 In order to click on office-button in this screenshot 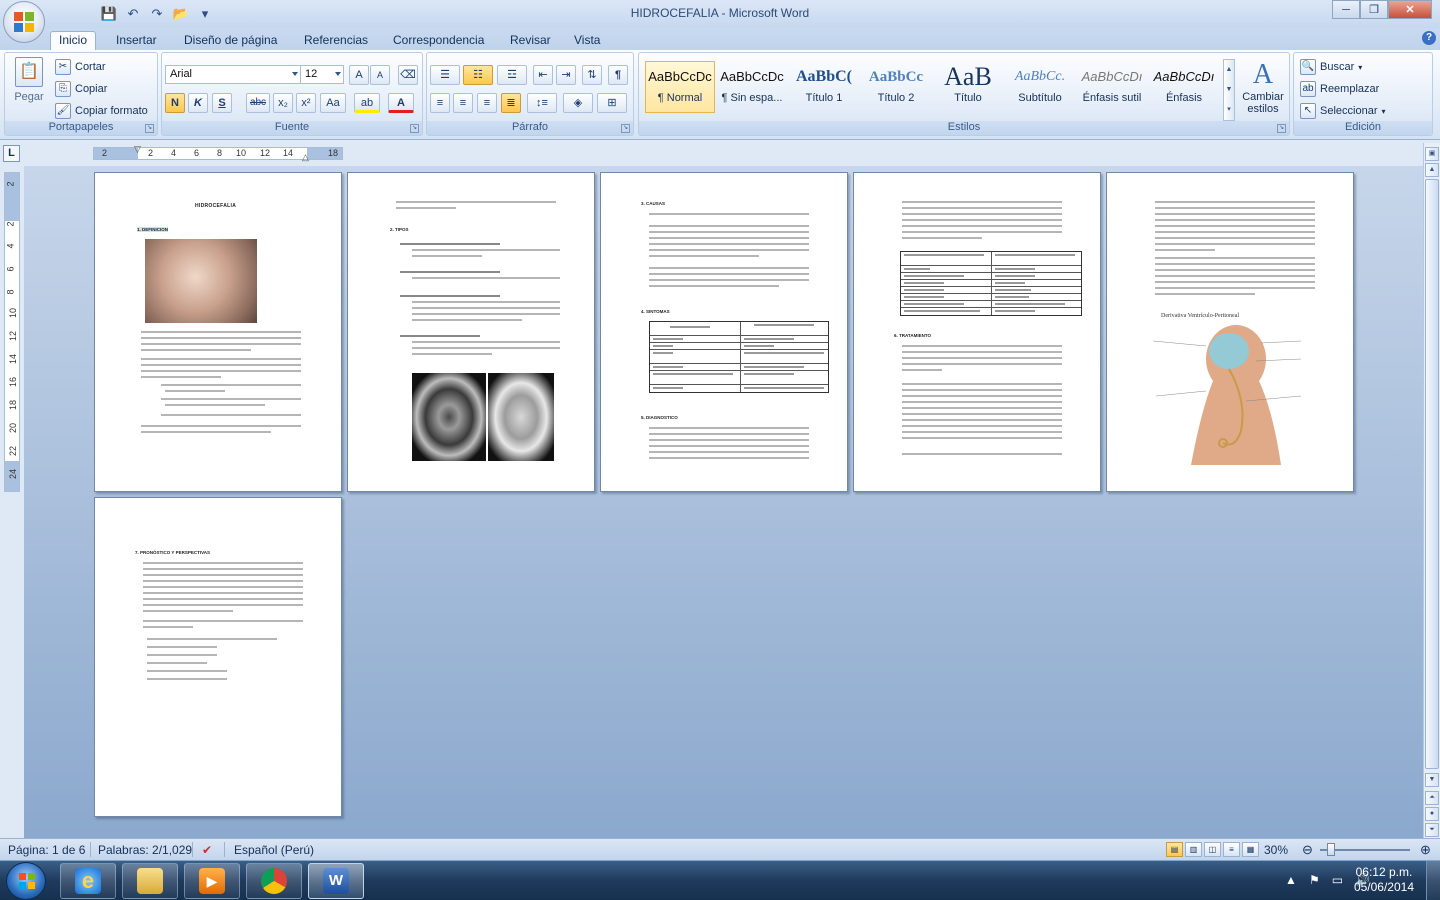, I will do `click(24, 22)`.